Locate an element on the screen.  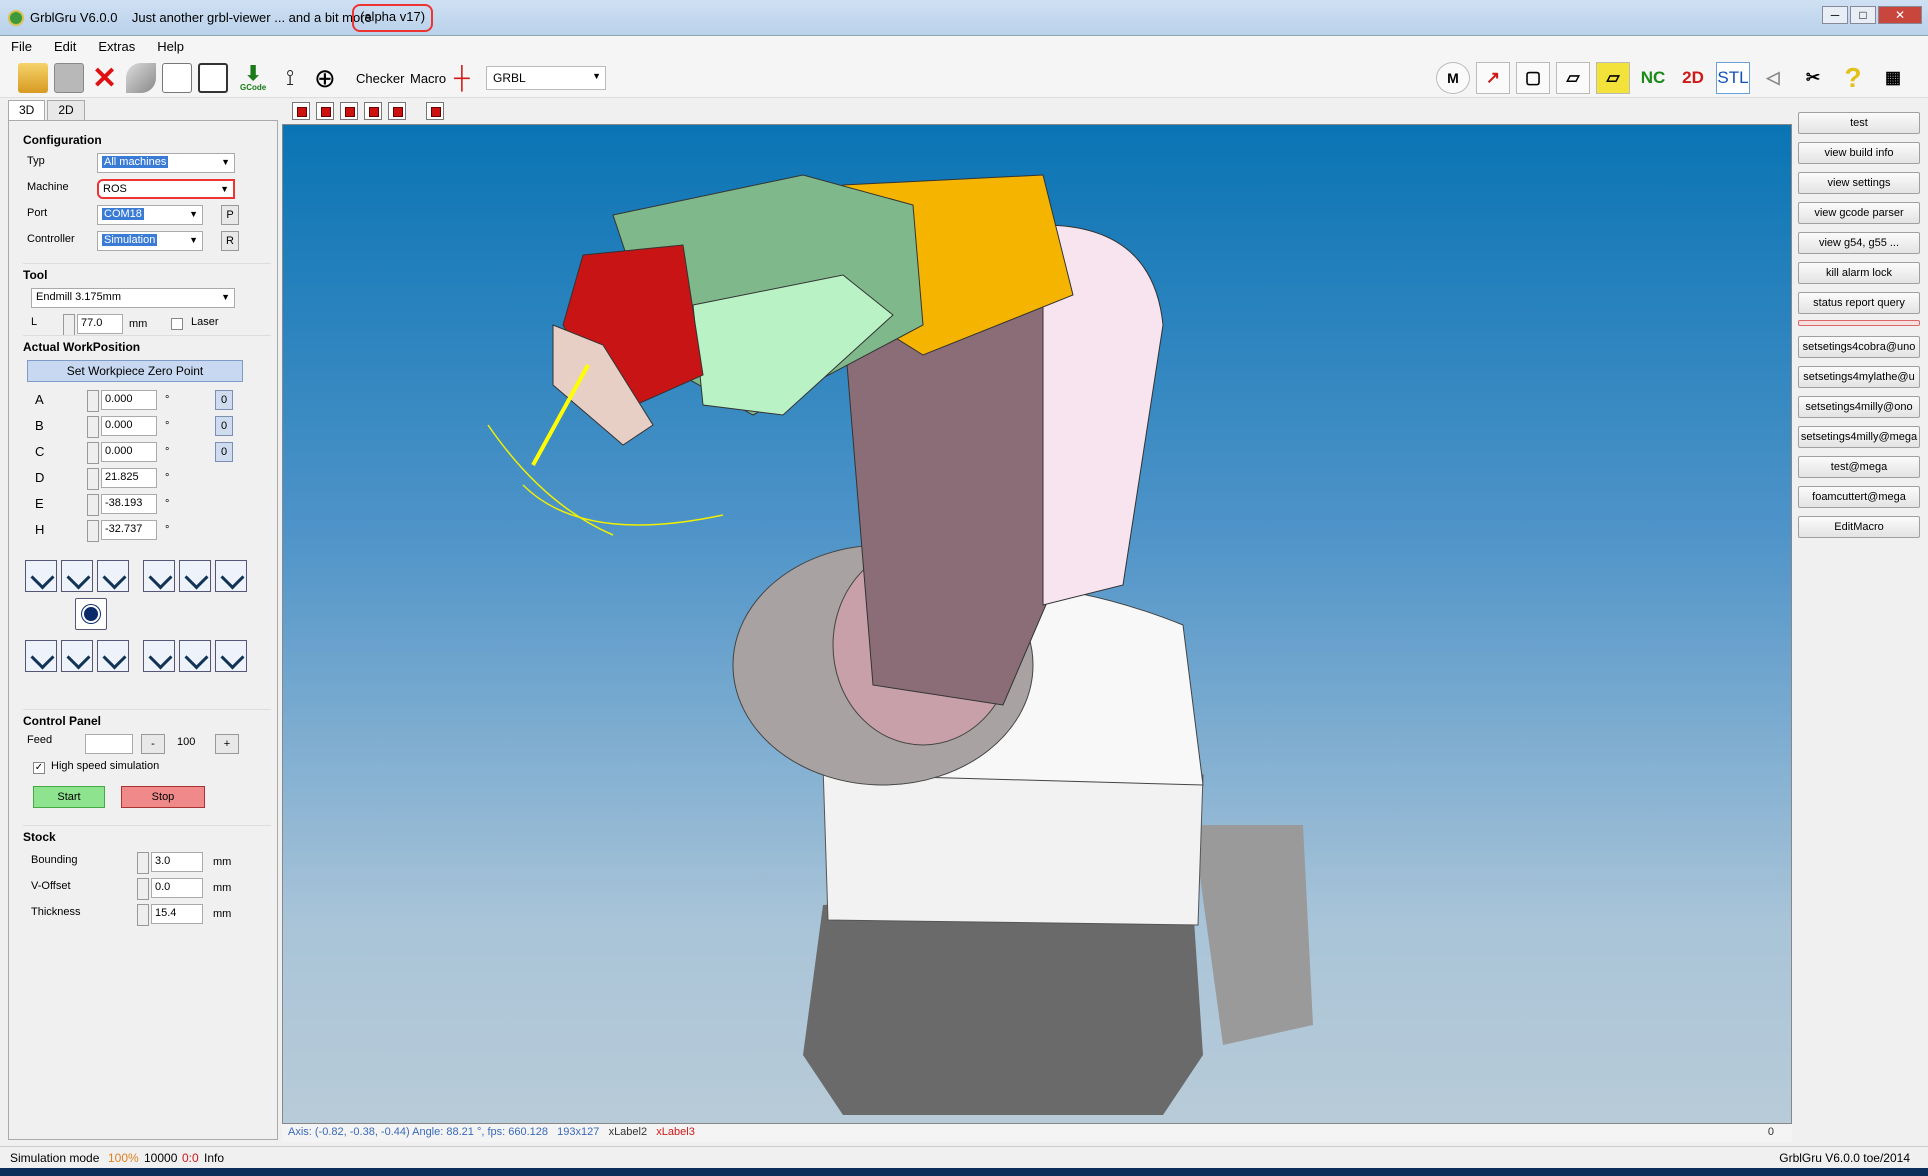
machine-select: ROS ▼ is located at coordinates (166, 189).